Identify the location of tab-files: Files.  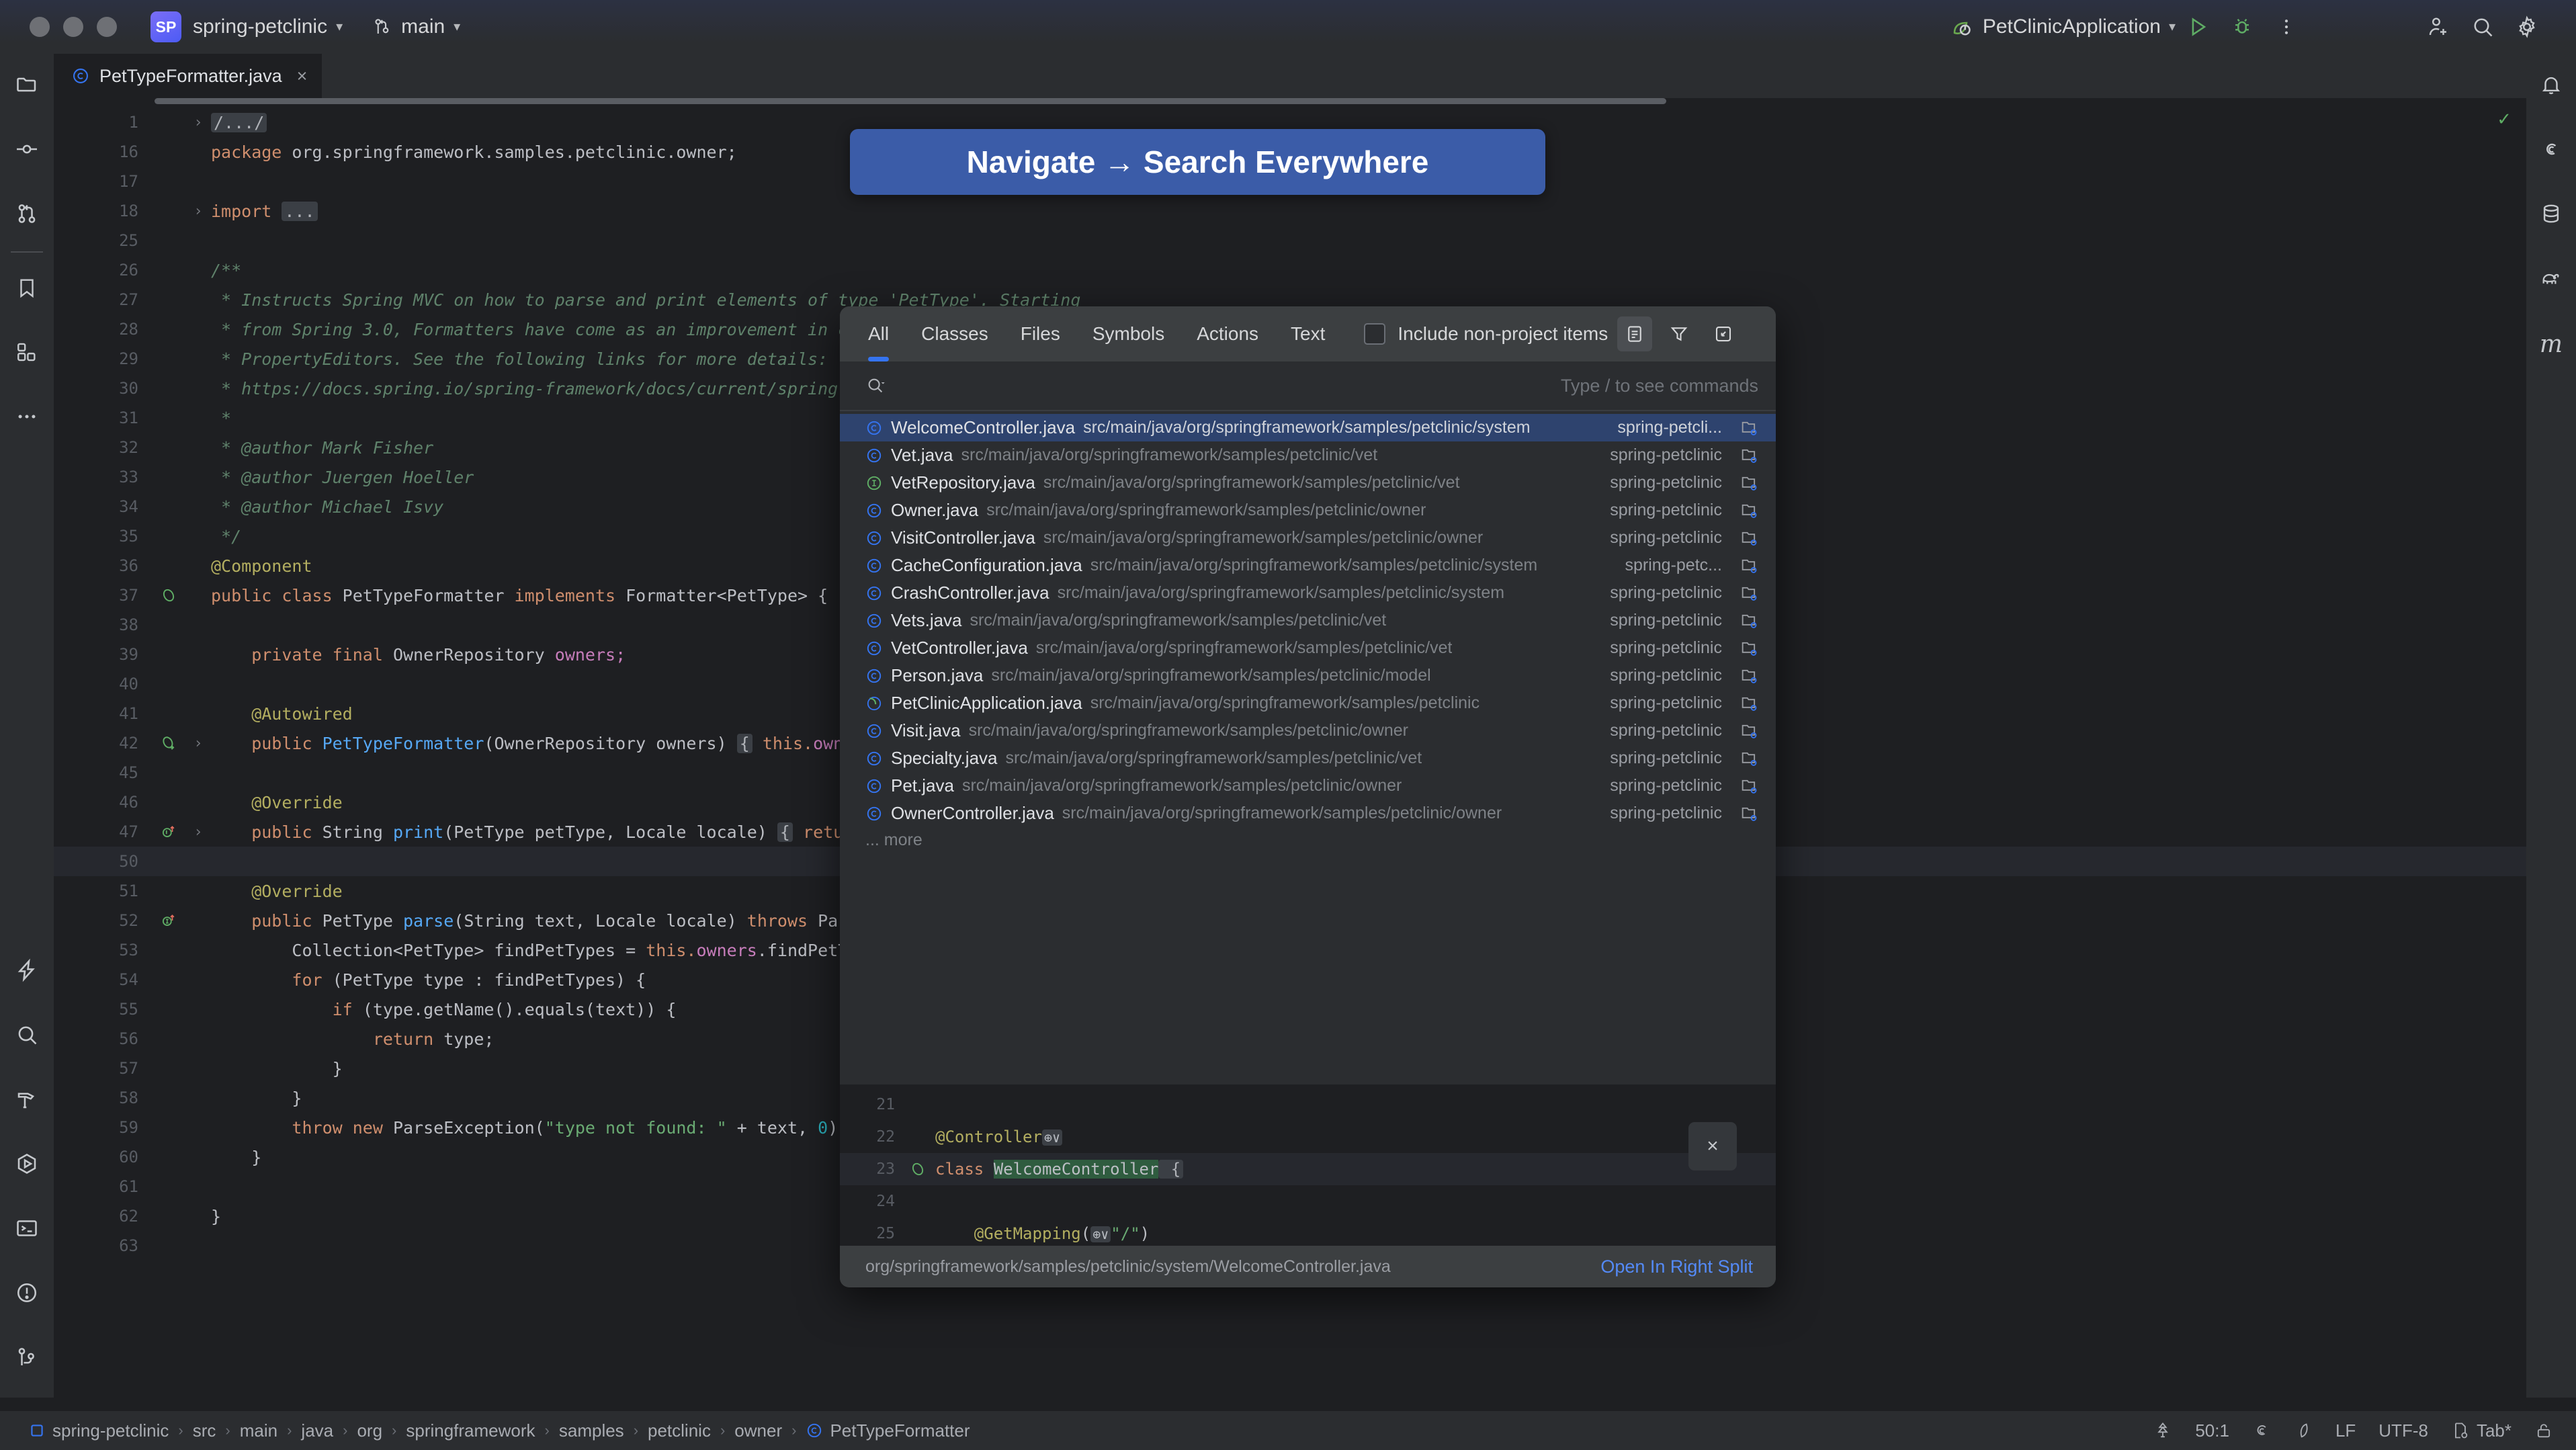
(1040, 333).